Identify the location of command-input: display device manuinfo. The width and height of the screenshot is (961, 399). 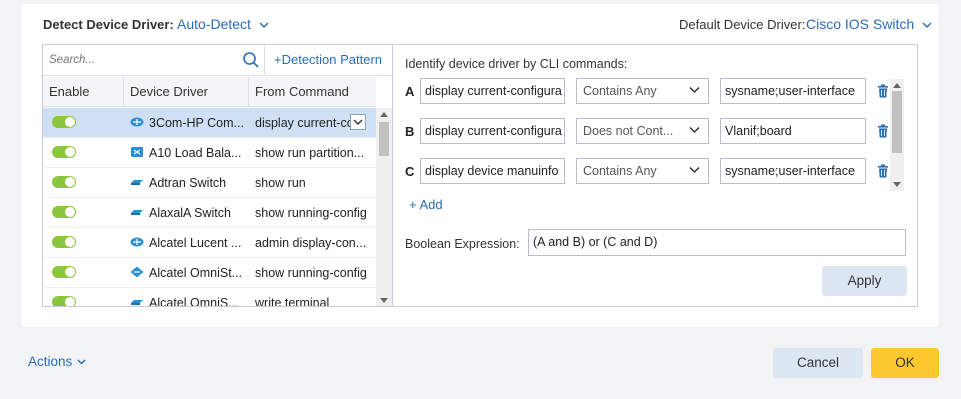
(492, 171).